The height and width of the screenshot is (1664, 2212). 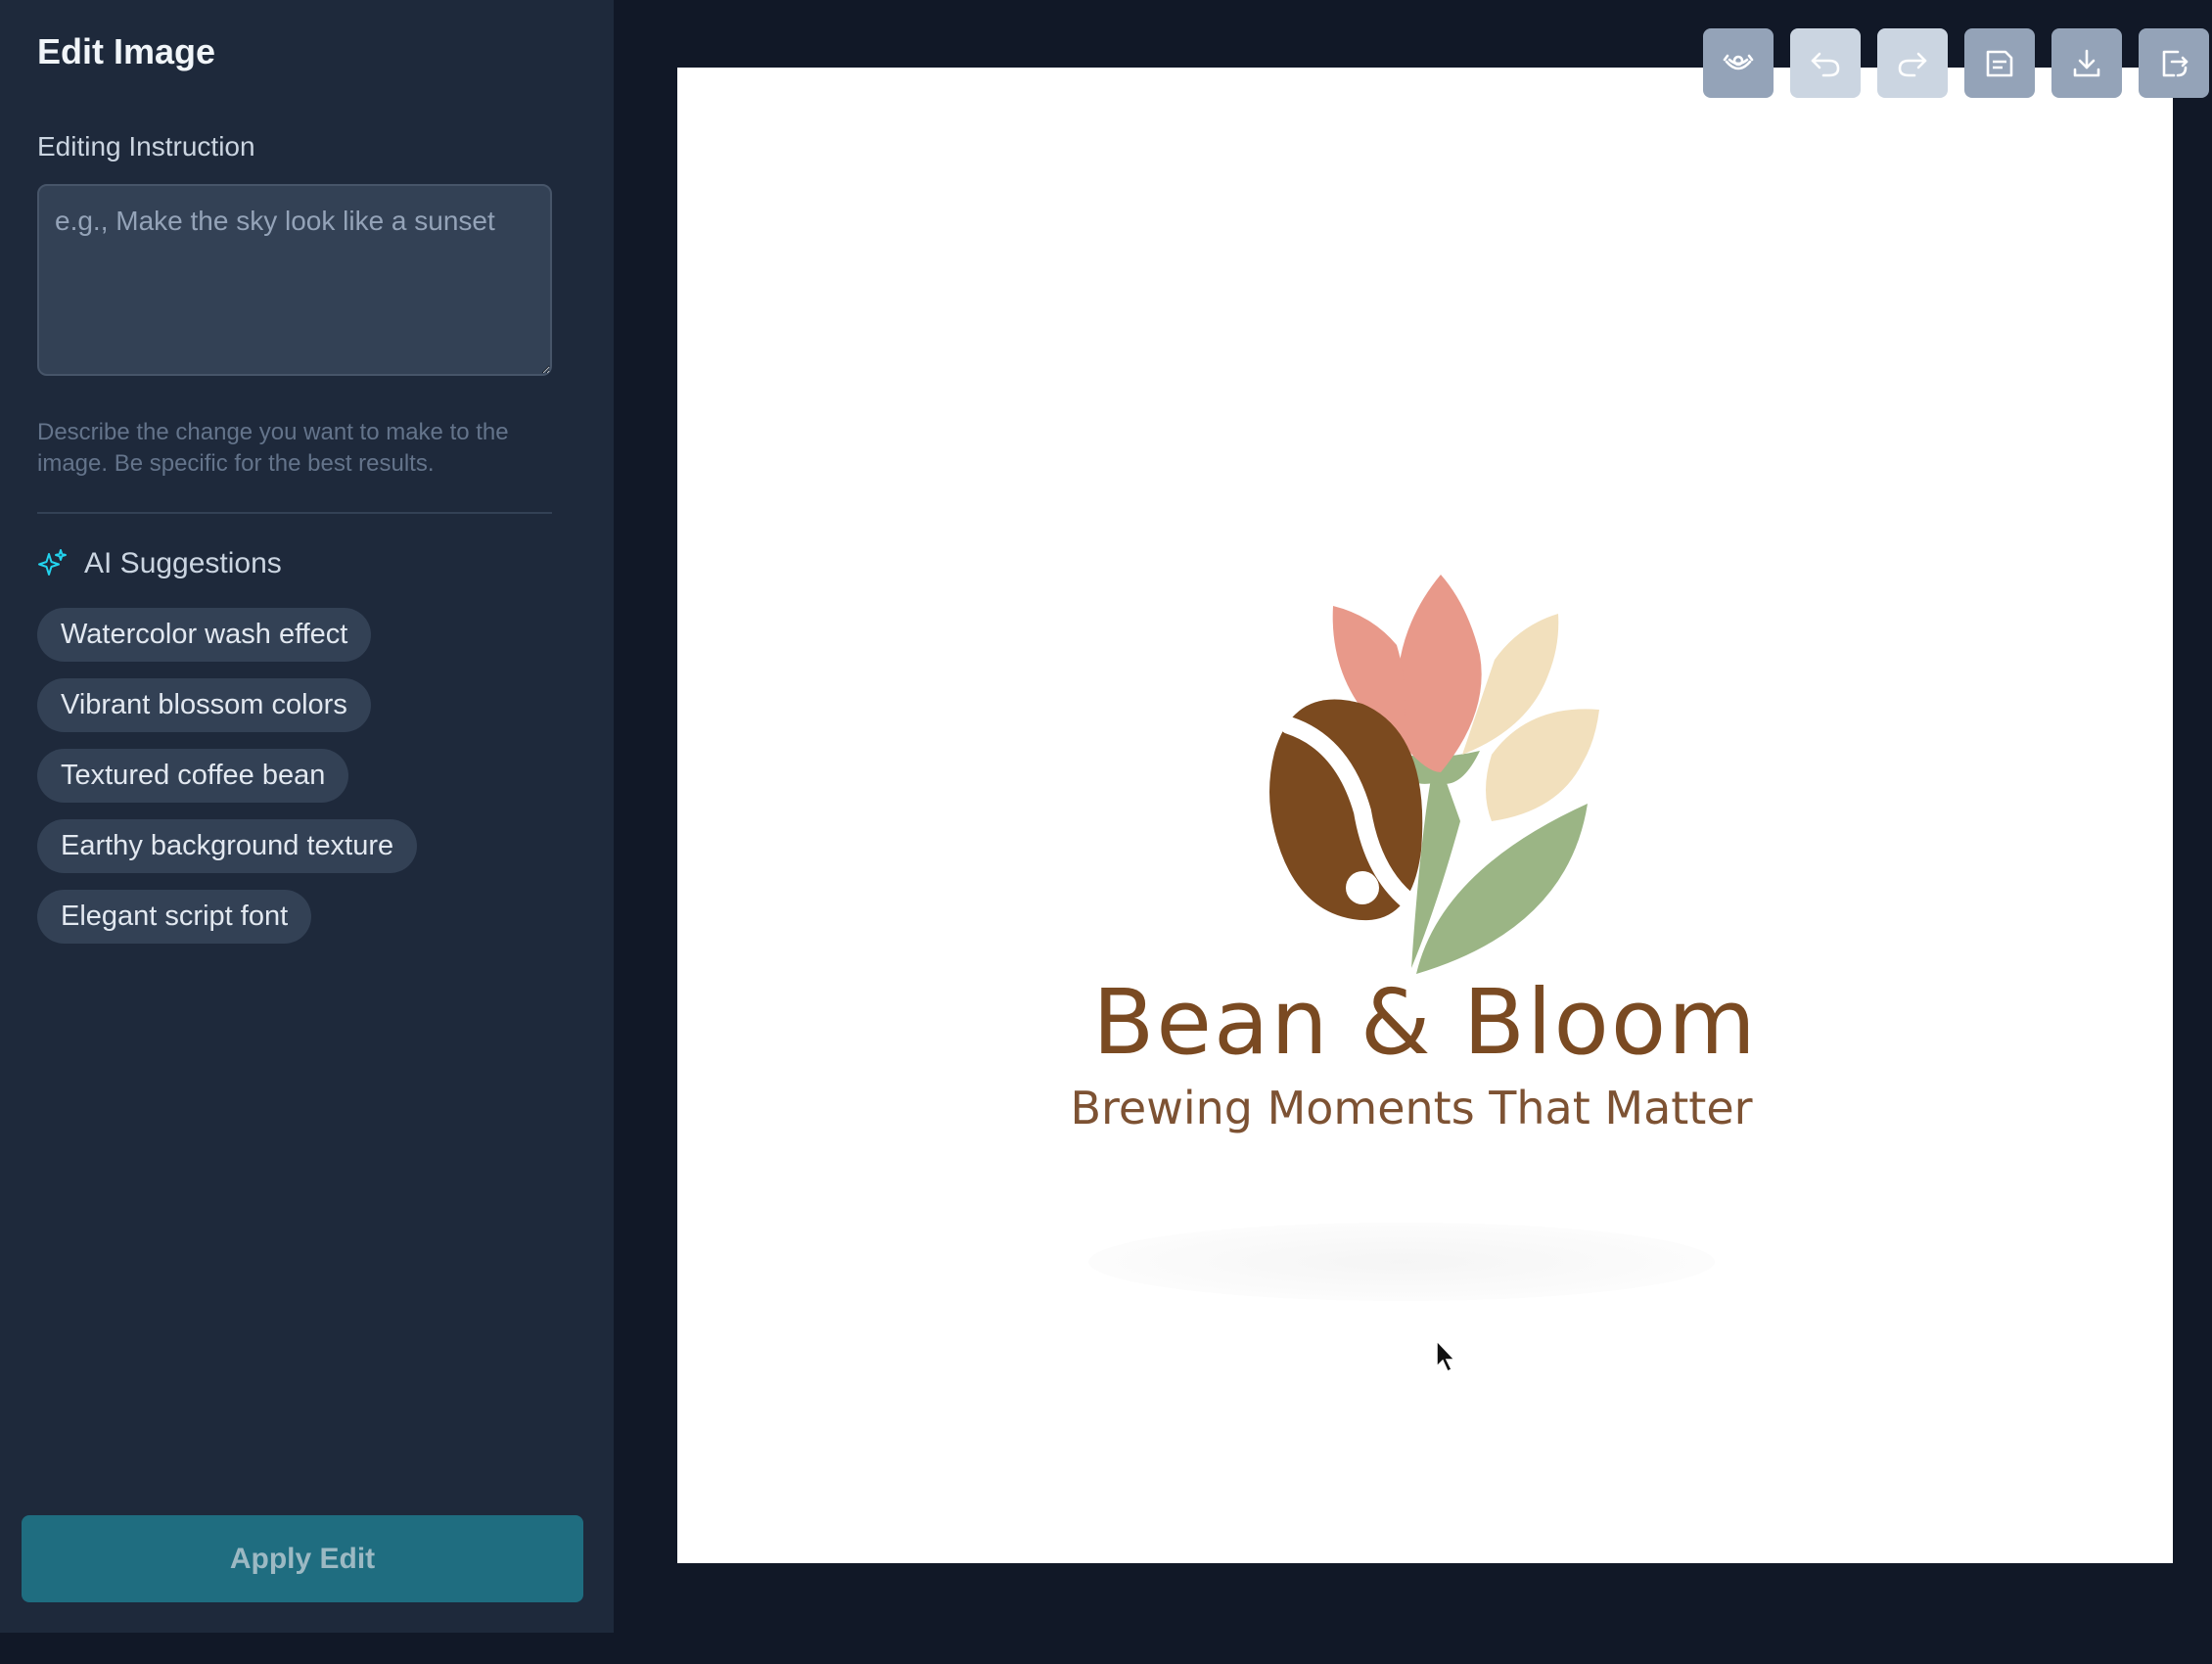 I want to click on undo-icon, so click(x=1825, y=64).